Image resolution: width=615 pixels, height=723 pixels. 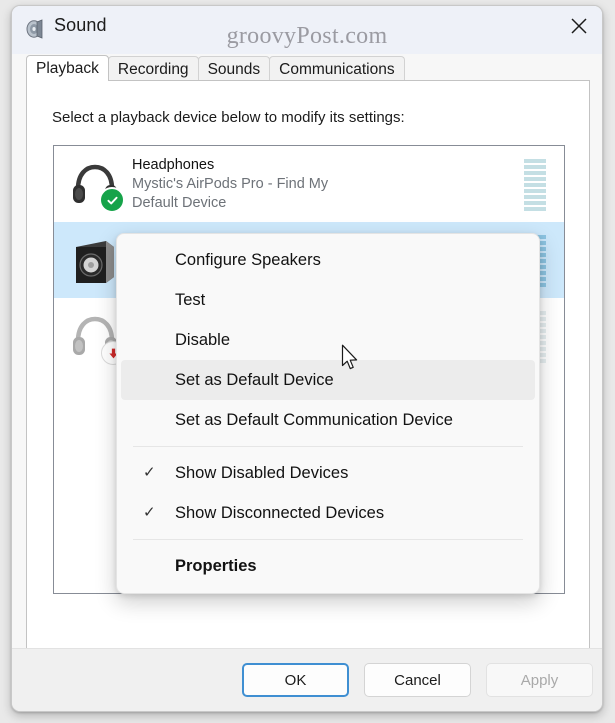 I want to click on menu-item-set-as-default-device: Set as Default Device, so click(x=328, y=380).